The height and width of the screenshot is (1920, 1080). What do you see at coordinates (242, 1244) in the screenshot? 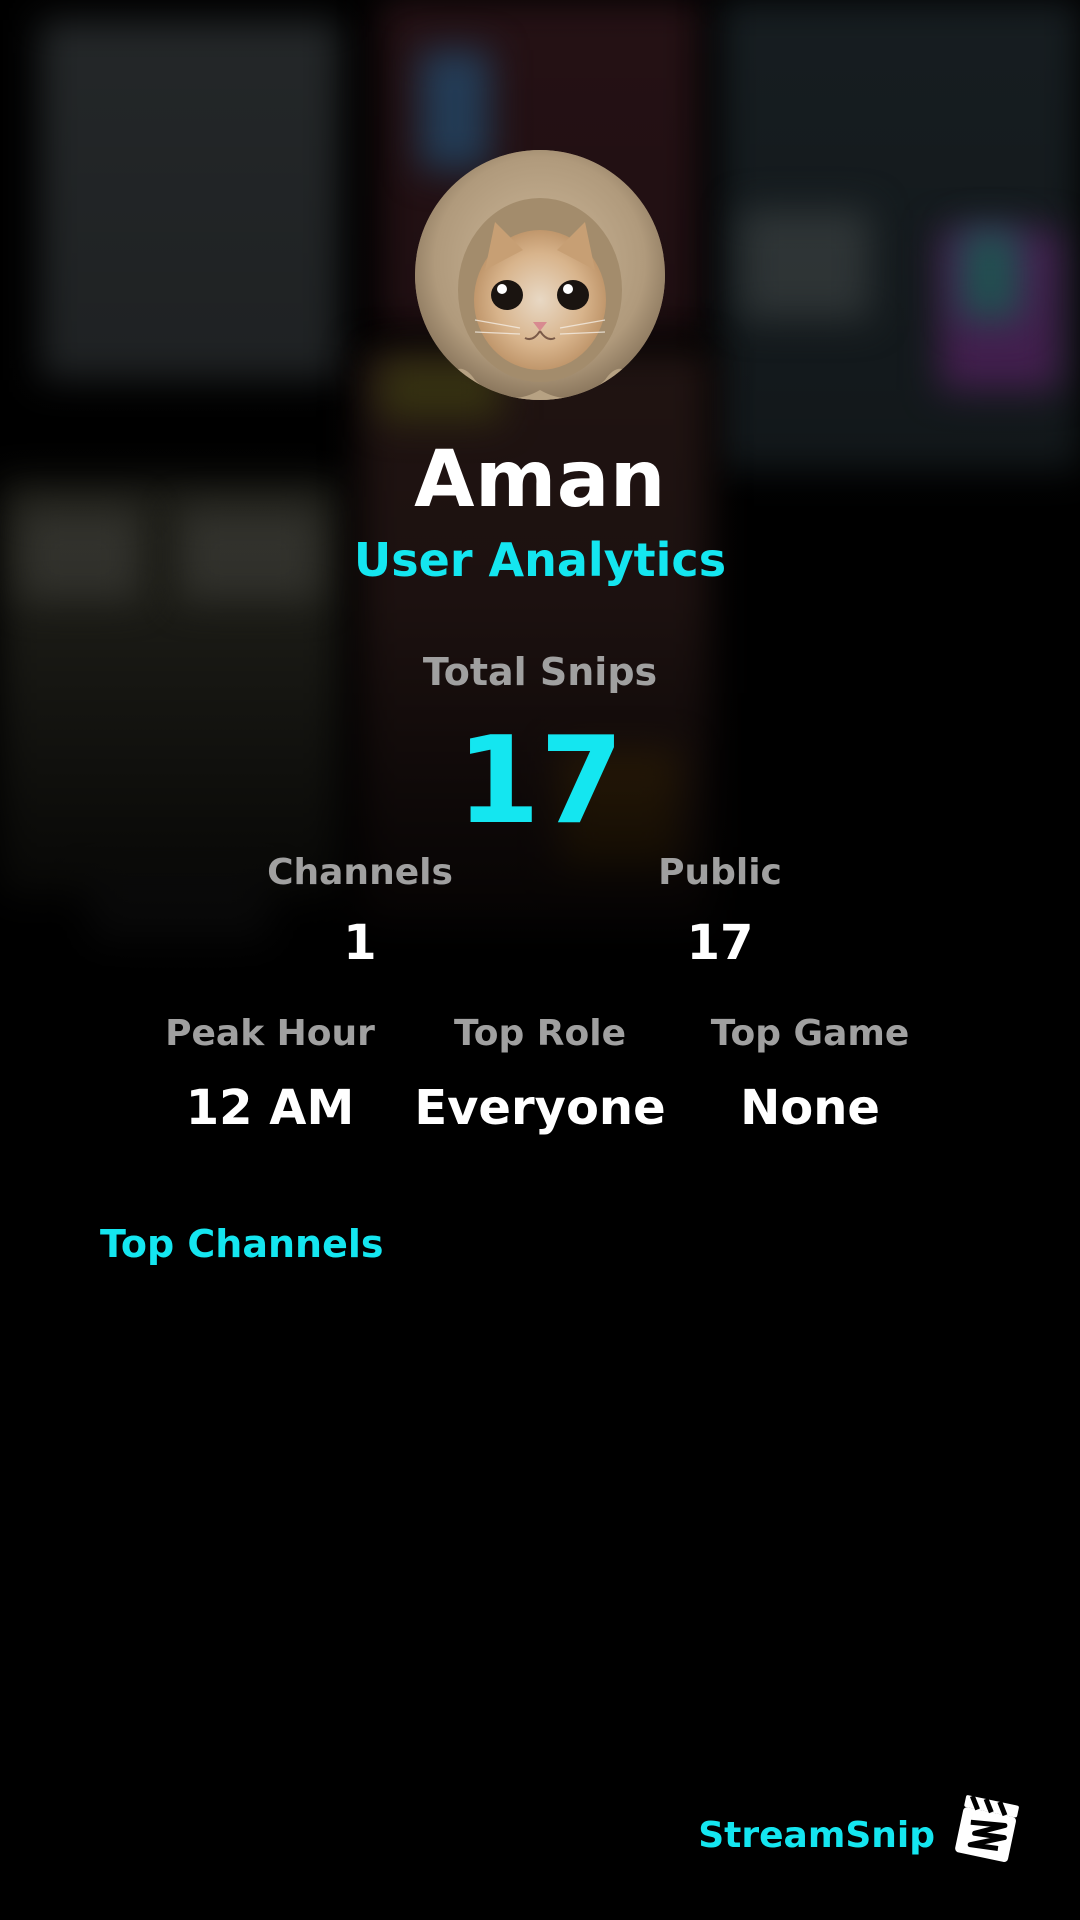
I see `top-channels-heading: Top Channels` at bounding box center [242, 1244].